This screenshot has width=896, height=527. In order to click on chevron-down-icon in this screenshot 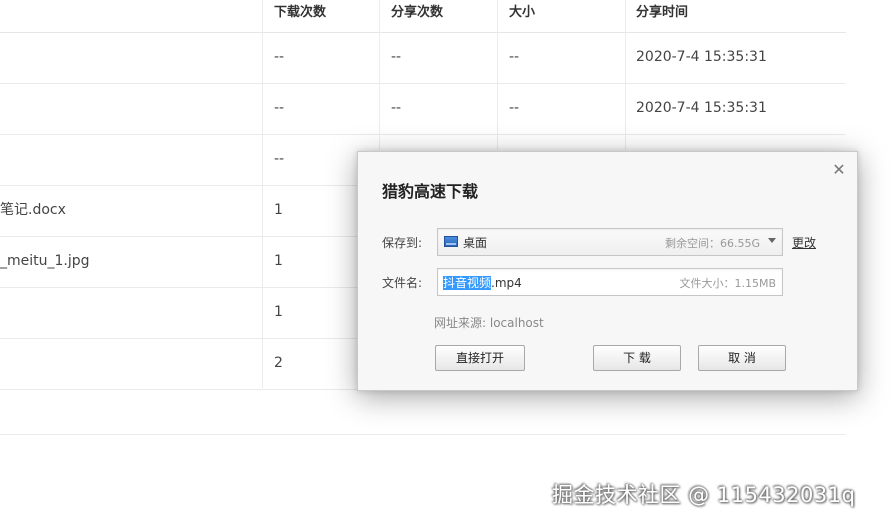, I will do `click(772, 240)`.